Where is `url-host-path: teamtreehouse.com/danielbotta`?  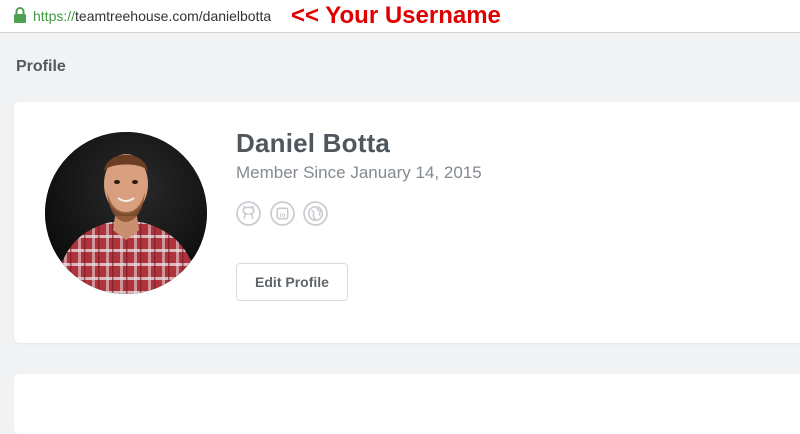 url-host-path: teamtreehouse.com/danielbotta is located at coordinates (173, 16).